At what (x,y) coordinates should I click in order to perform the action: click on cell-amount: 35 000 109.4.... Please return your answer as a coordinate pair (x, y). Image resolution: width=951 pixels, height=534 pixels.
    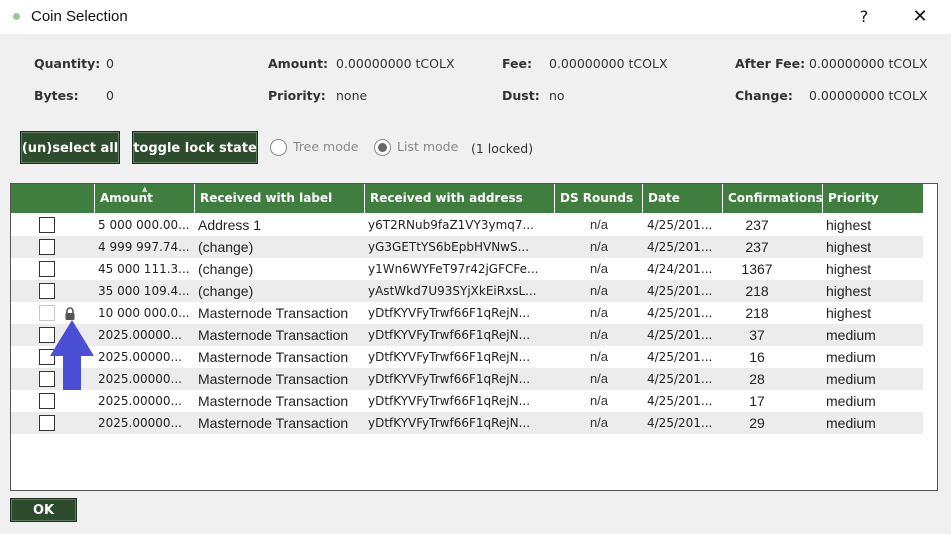
    Looking at the image, I should click on (144, 291).